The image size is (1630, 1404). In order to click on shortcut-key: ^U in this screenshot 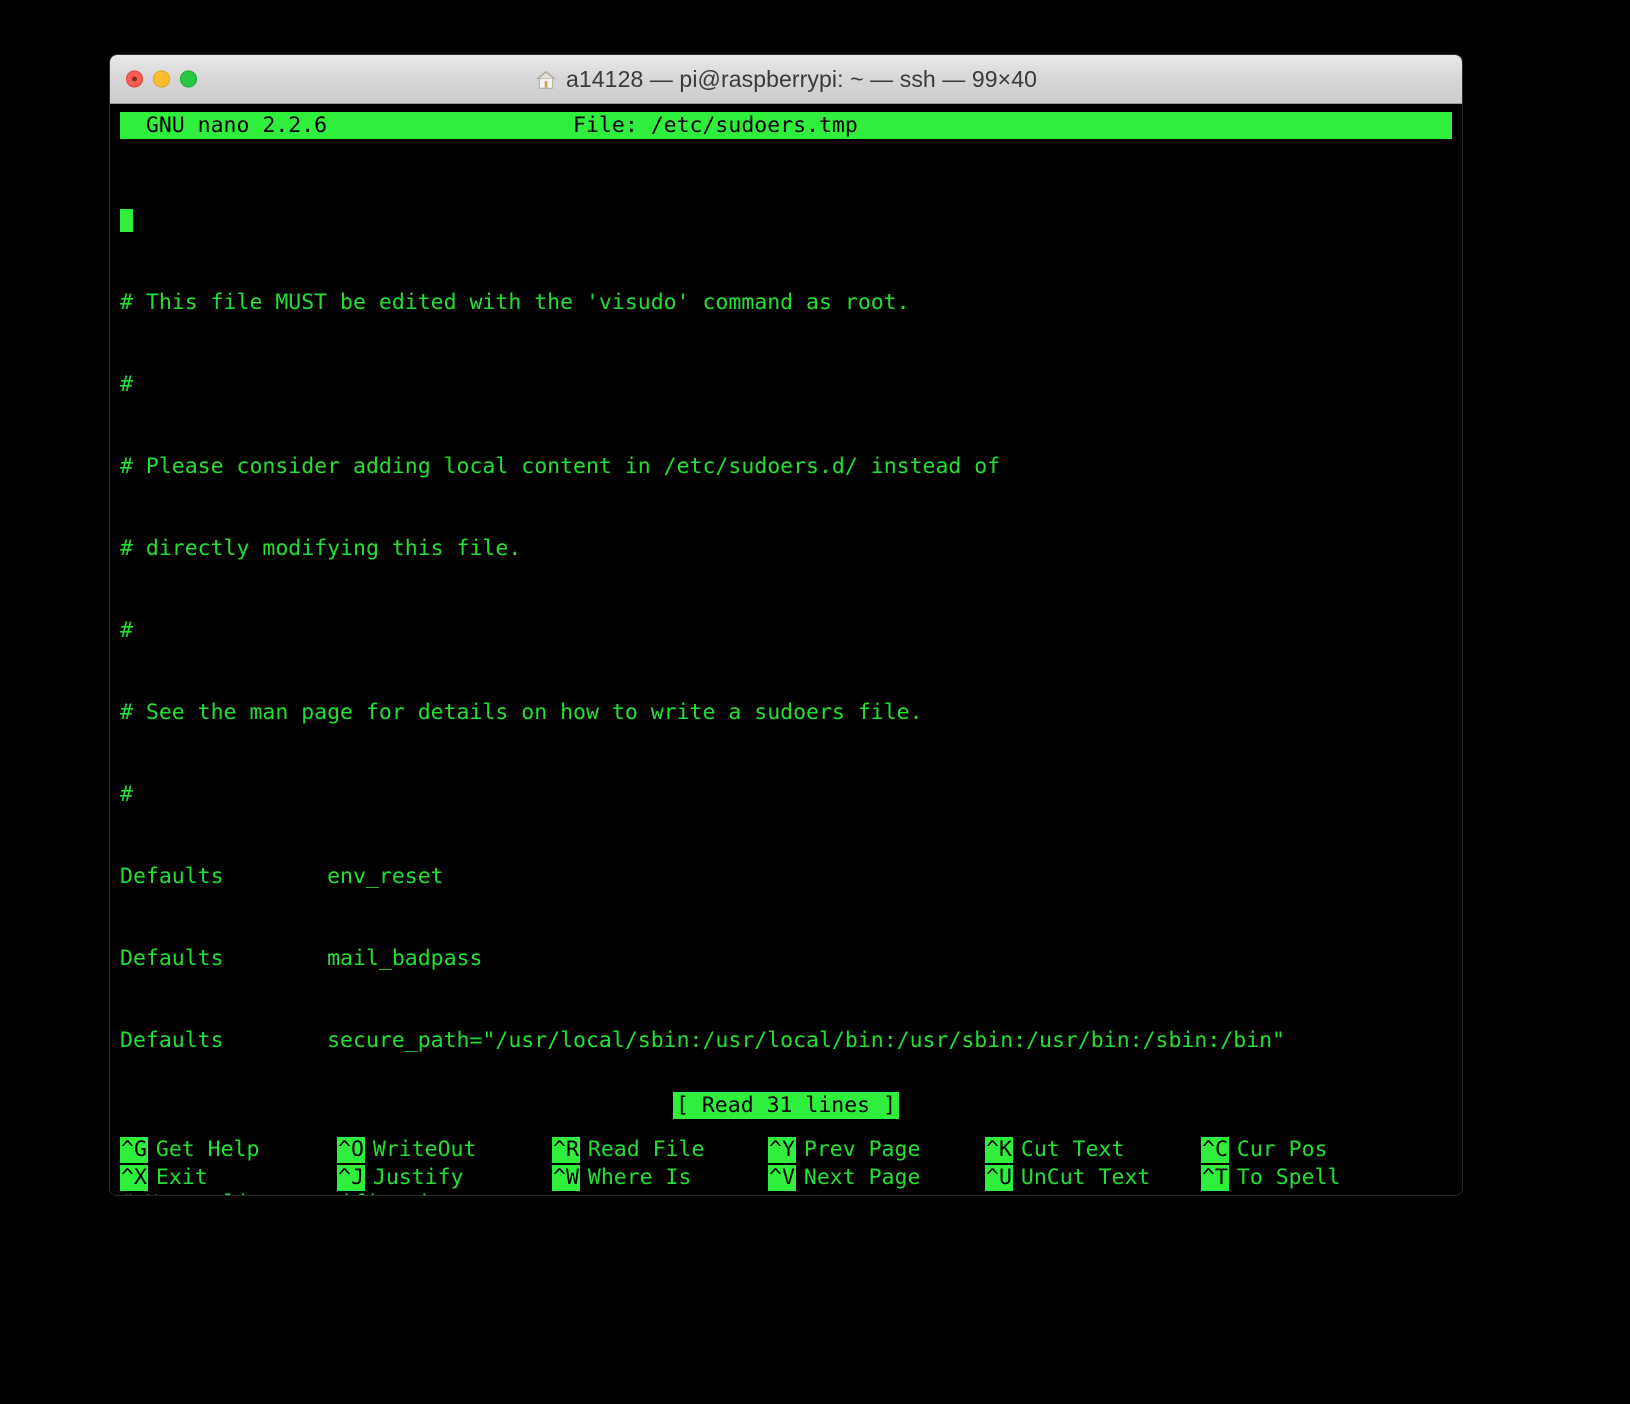, I will do `click(999, 1177)`.